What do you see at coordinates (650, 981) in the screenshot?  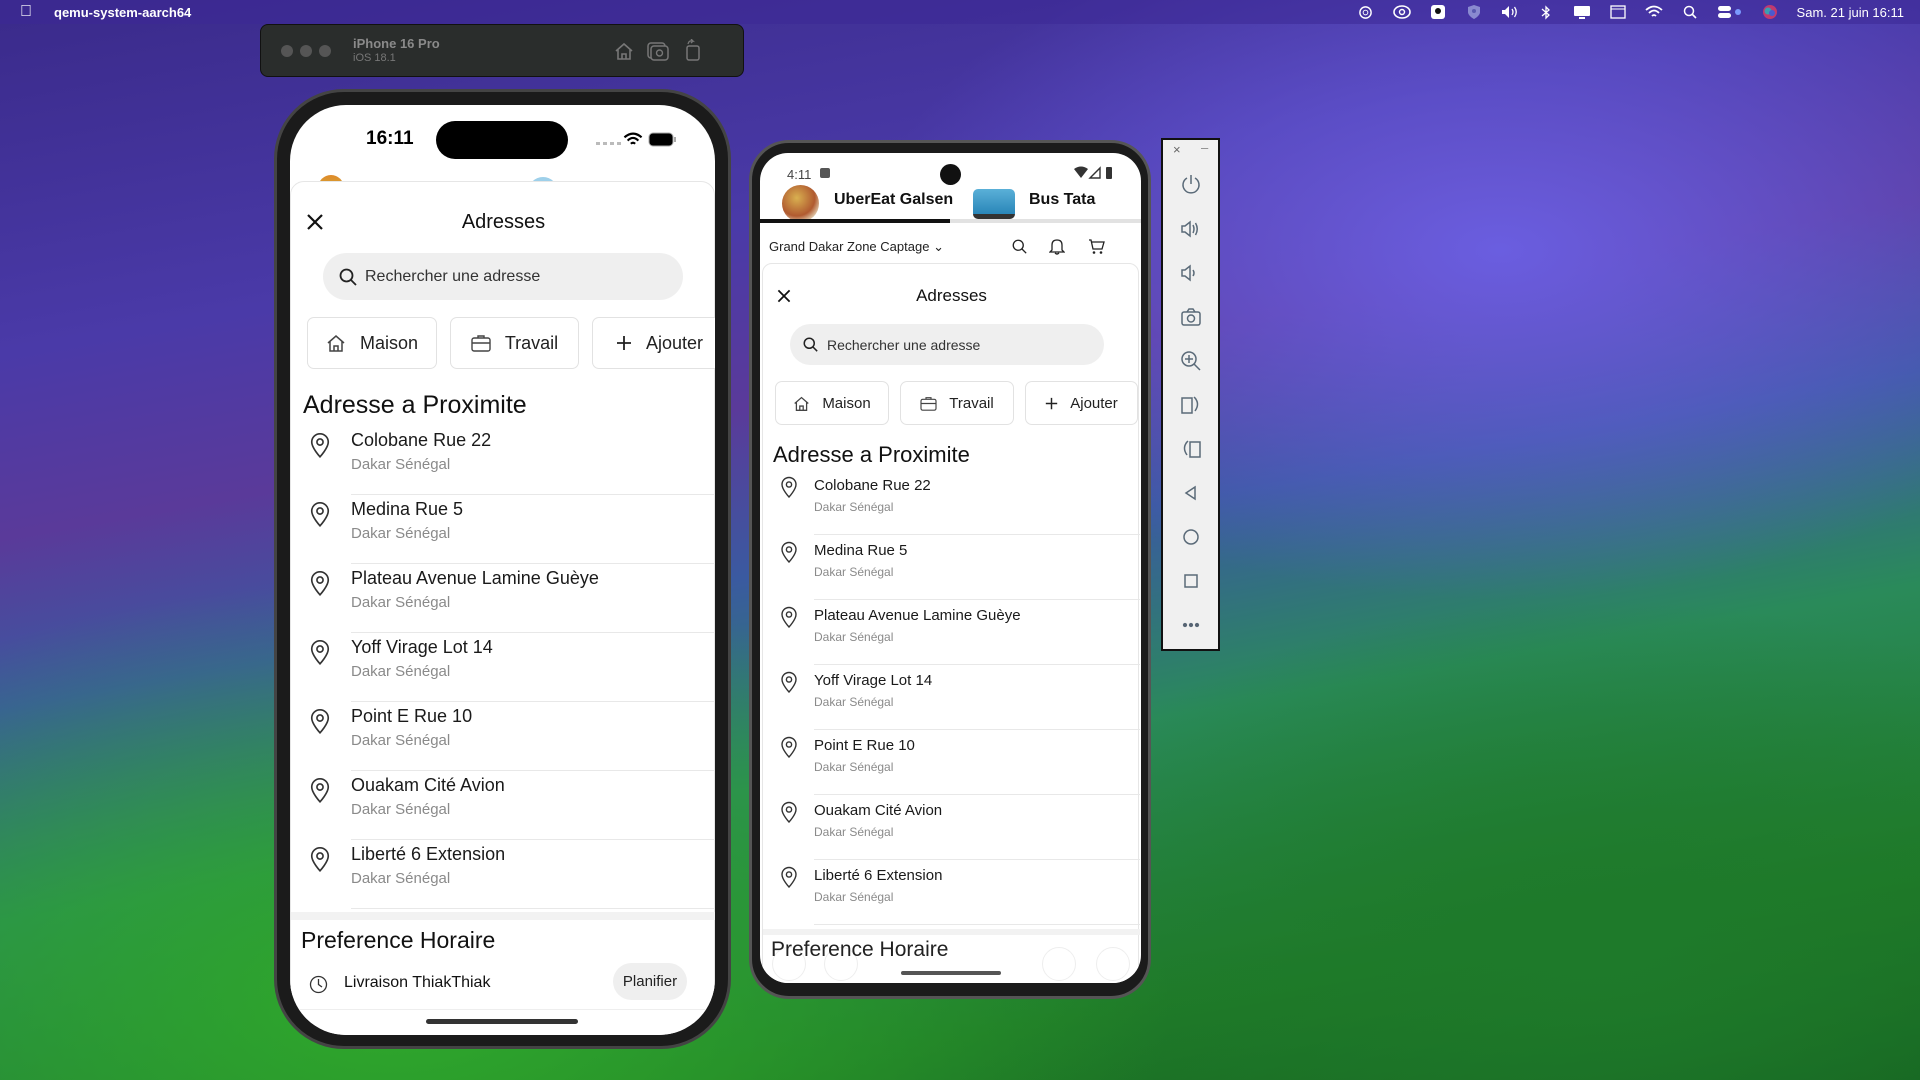 I see `schedule-button: Planifier` at bounding box center [650, 981].